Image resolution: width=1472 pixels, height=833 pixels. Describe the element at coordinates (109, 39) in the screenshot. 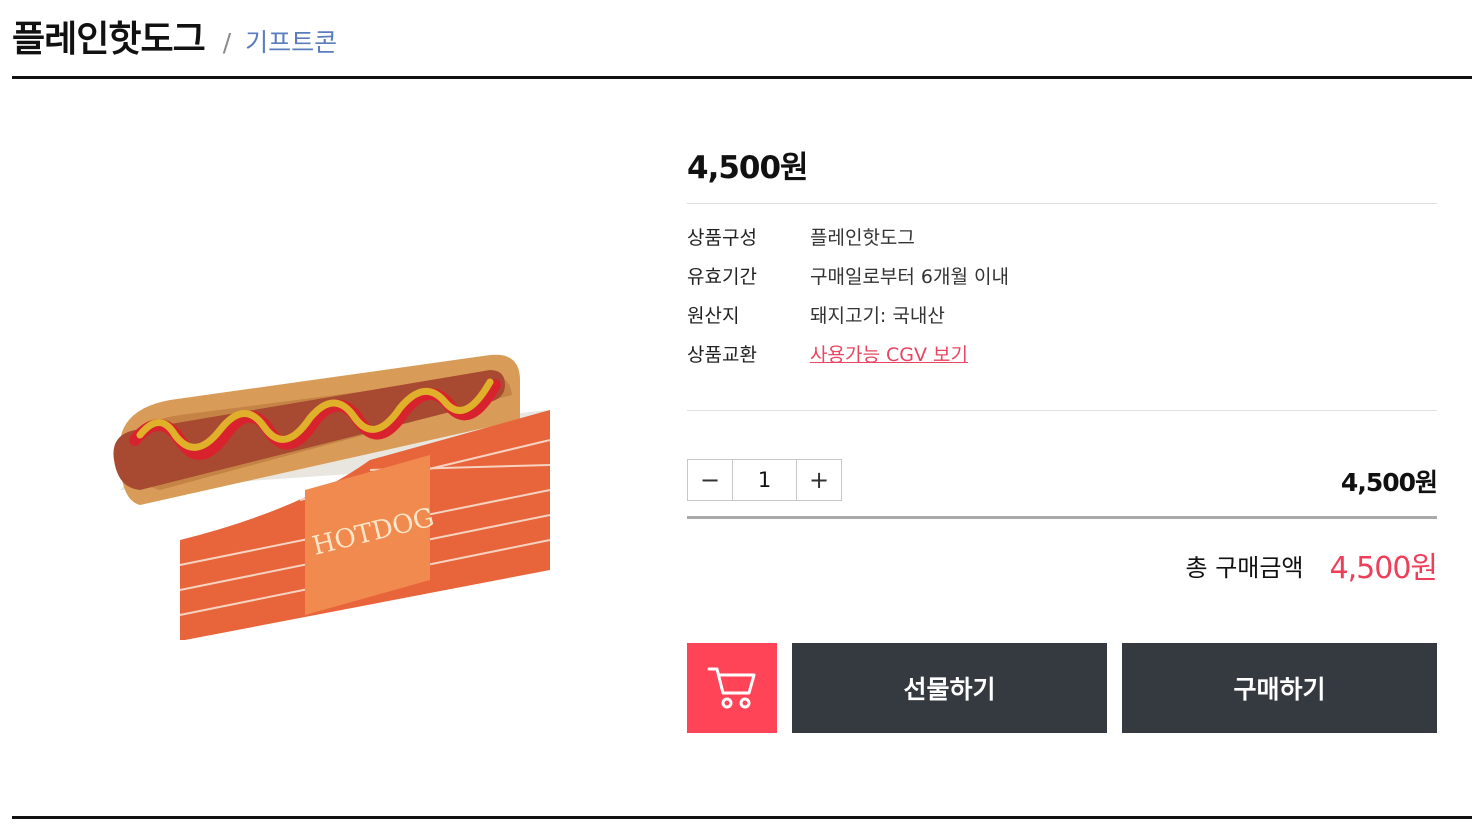

I see `page-title: 플레인핫도그` at that location.